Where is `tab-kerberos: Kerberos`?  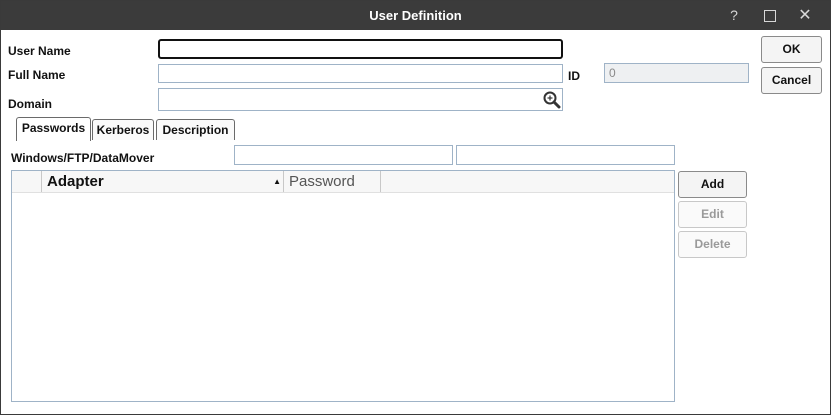
tab-kerberos: Kerberos is located at coordinates (123, 129).